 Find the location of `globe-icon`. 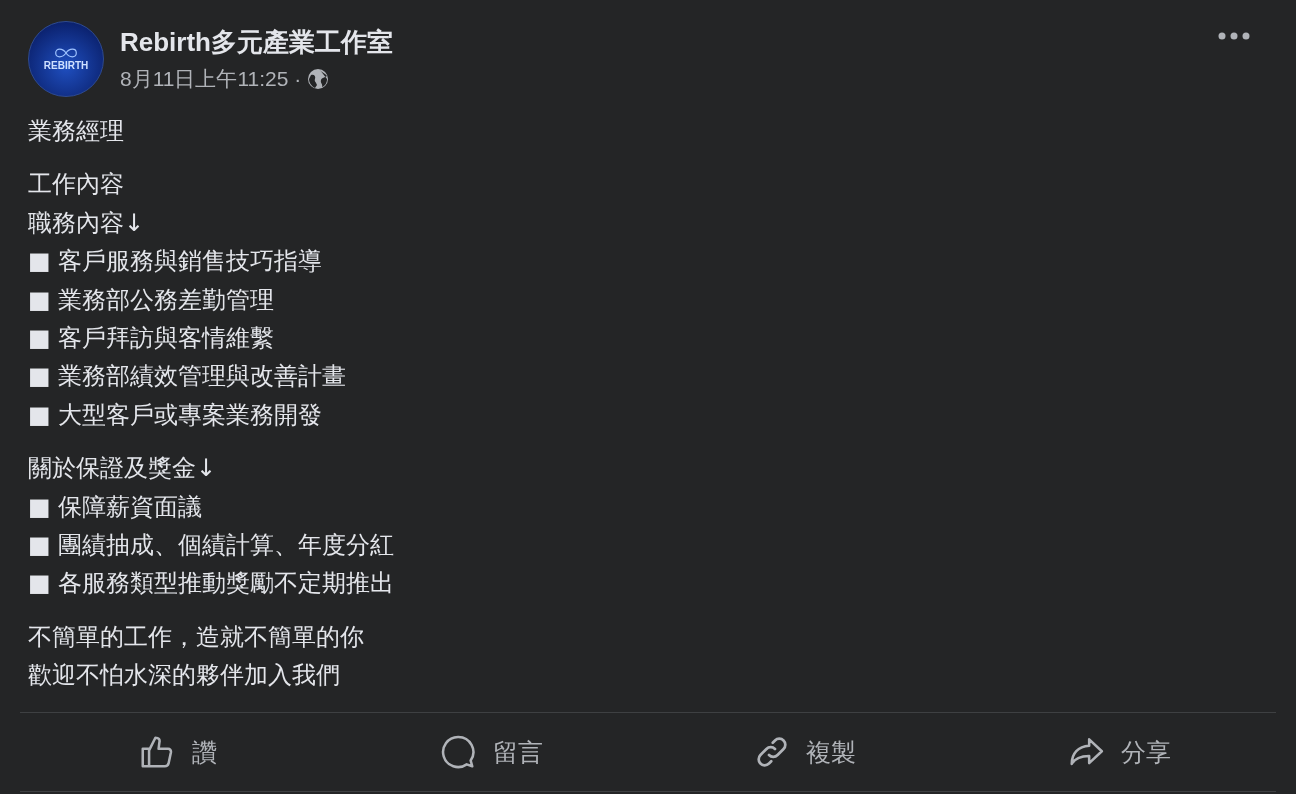

globe-icon is located at coordinates (318, 79).